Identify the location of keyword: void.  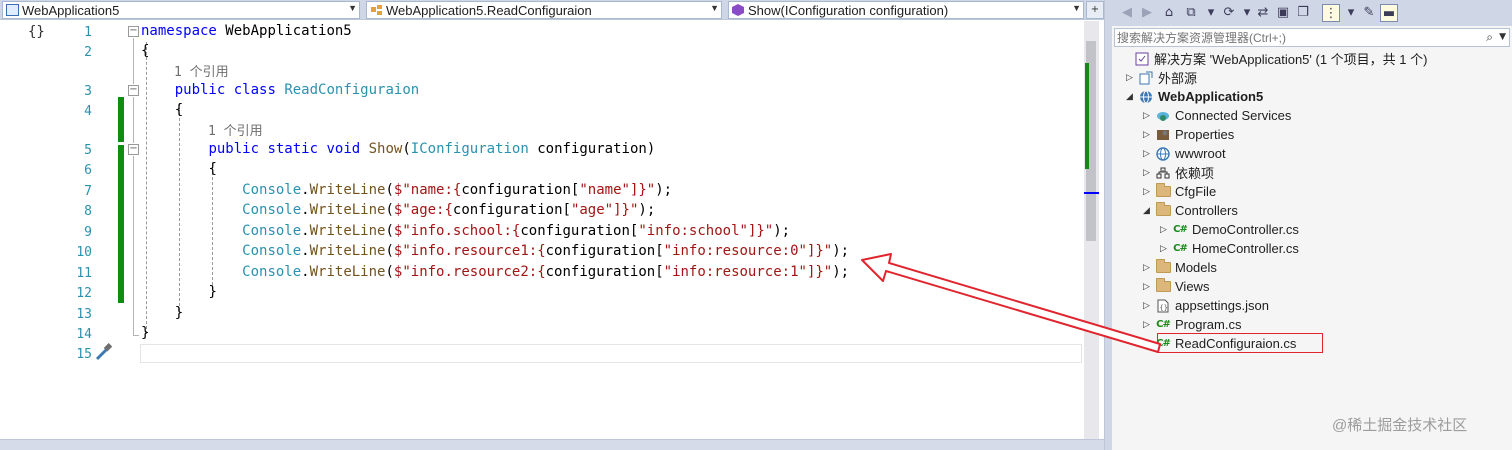
(343, 149).